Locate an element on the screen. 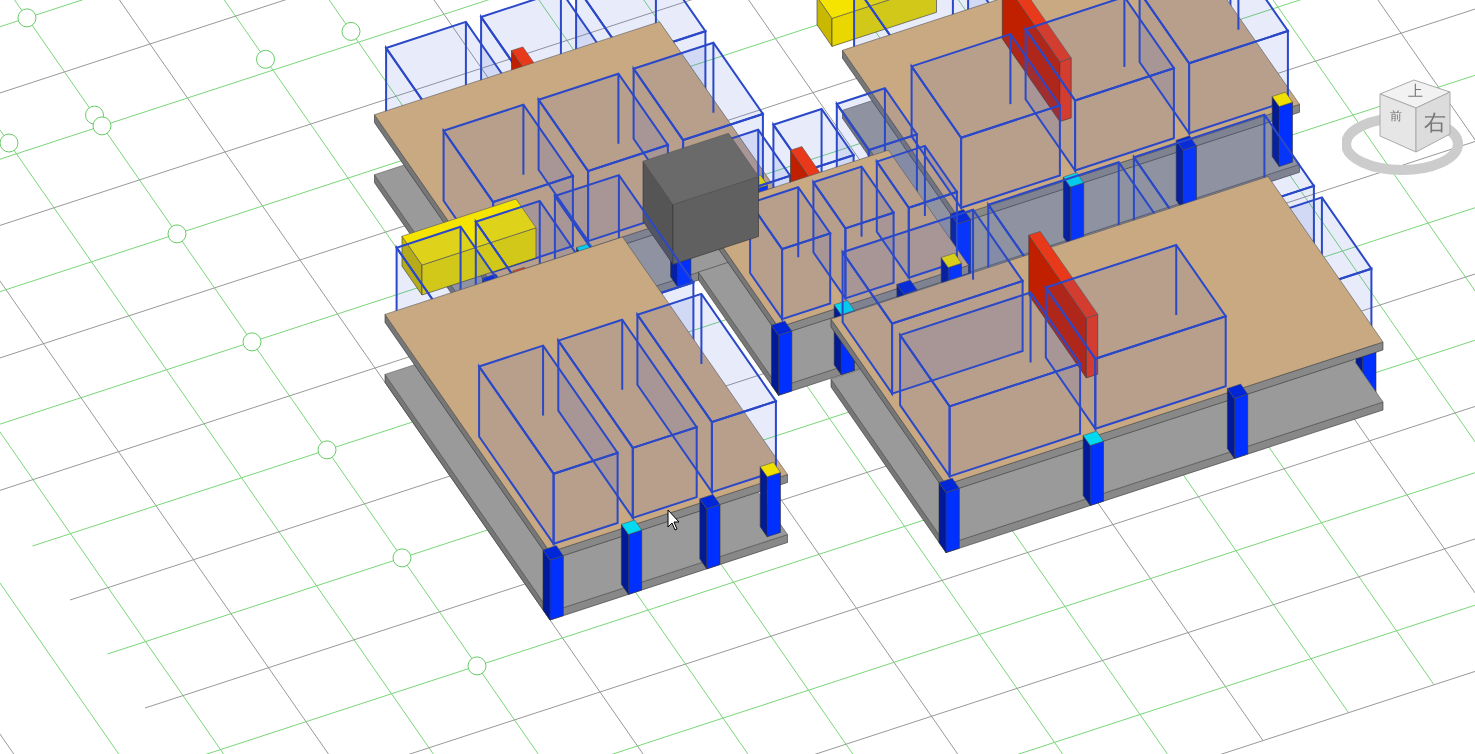 The image size is (1475, 754). mouse-cursor-icon is located at coordinates (673, 520).